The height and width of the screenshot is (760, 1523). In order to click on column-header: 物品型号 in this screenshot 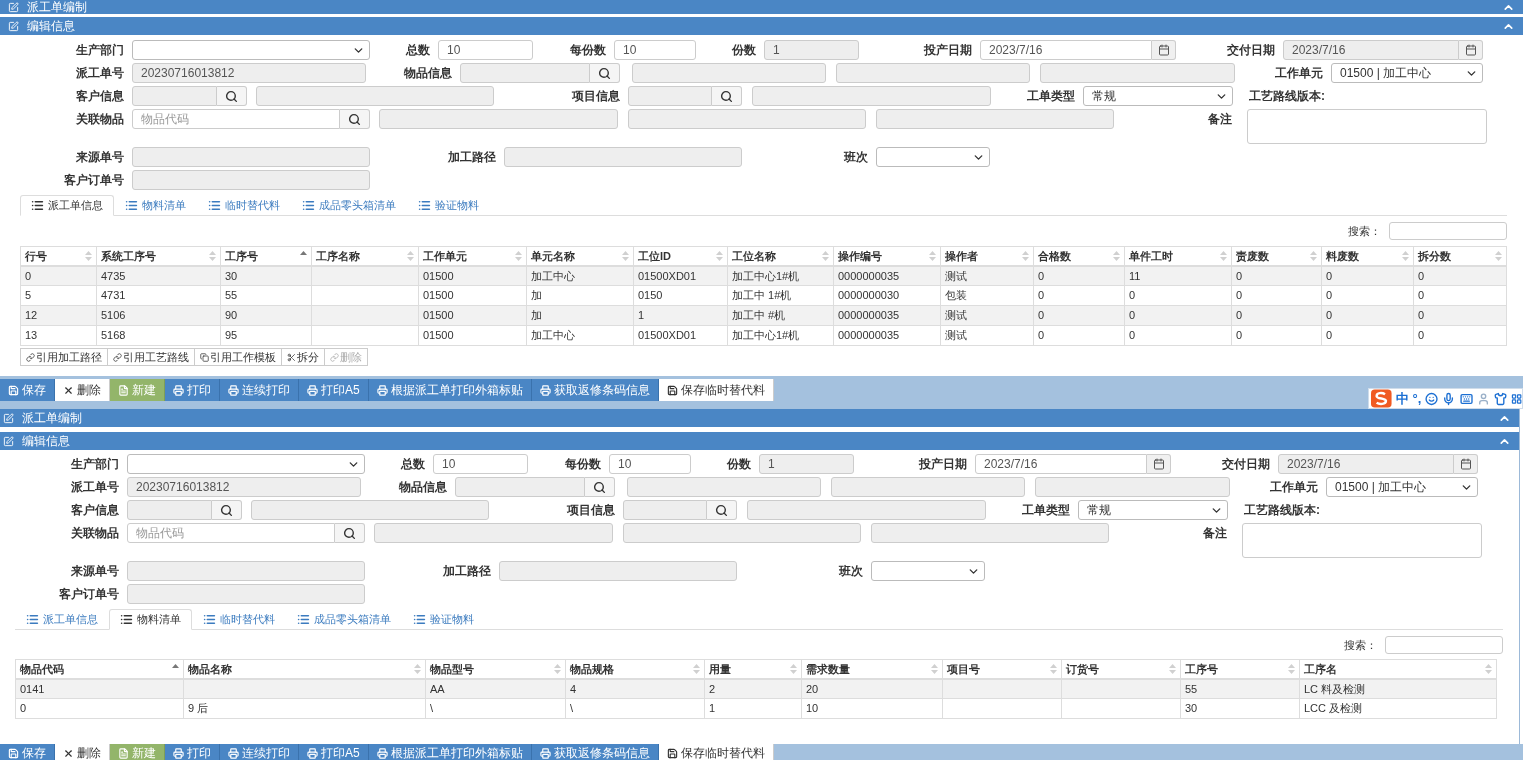, I will do `click(495, 669)`.